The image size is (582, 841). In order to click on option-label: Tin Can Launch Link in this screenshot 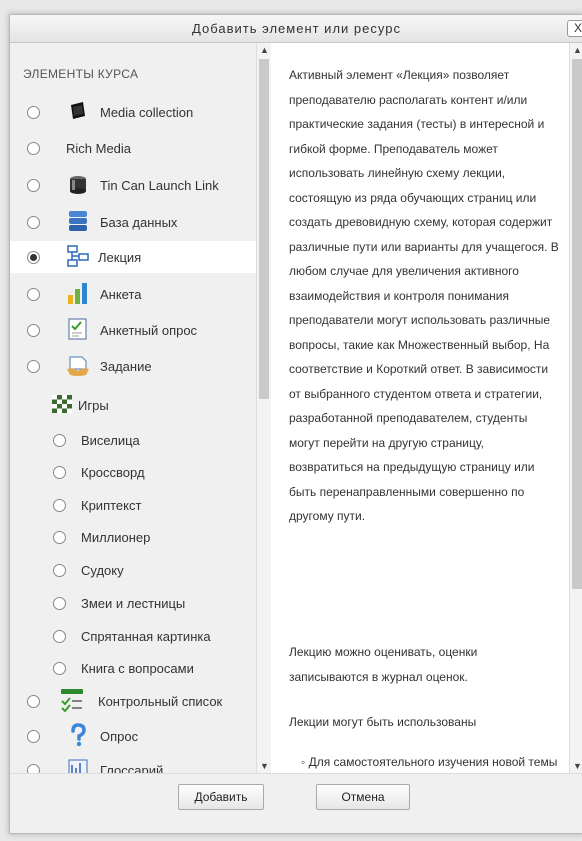, I will do `click(159, 185)`.